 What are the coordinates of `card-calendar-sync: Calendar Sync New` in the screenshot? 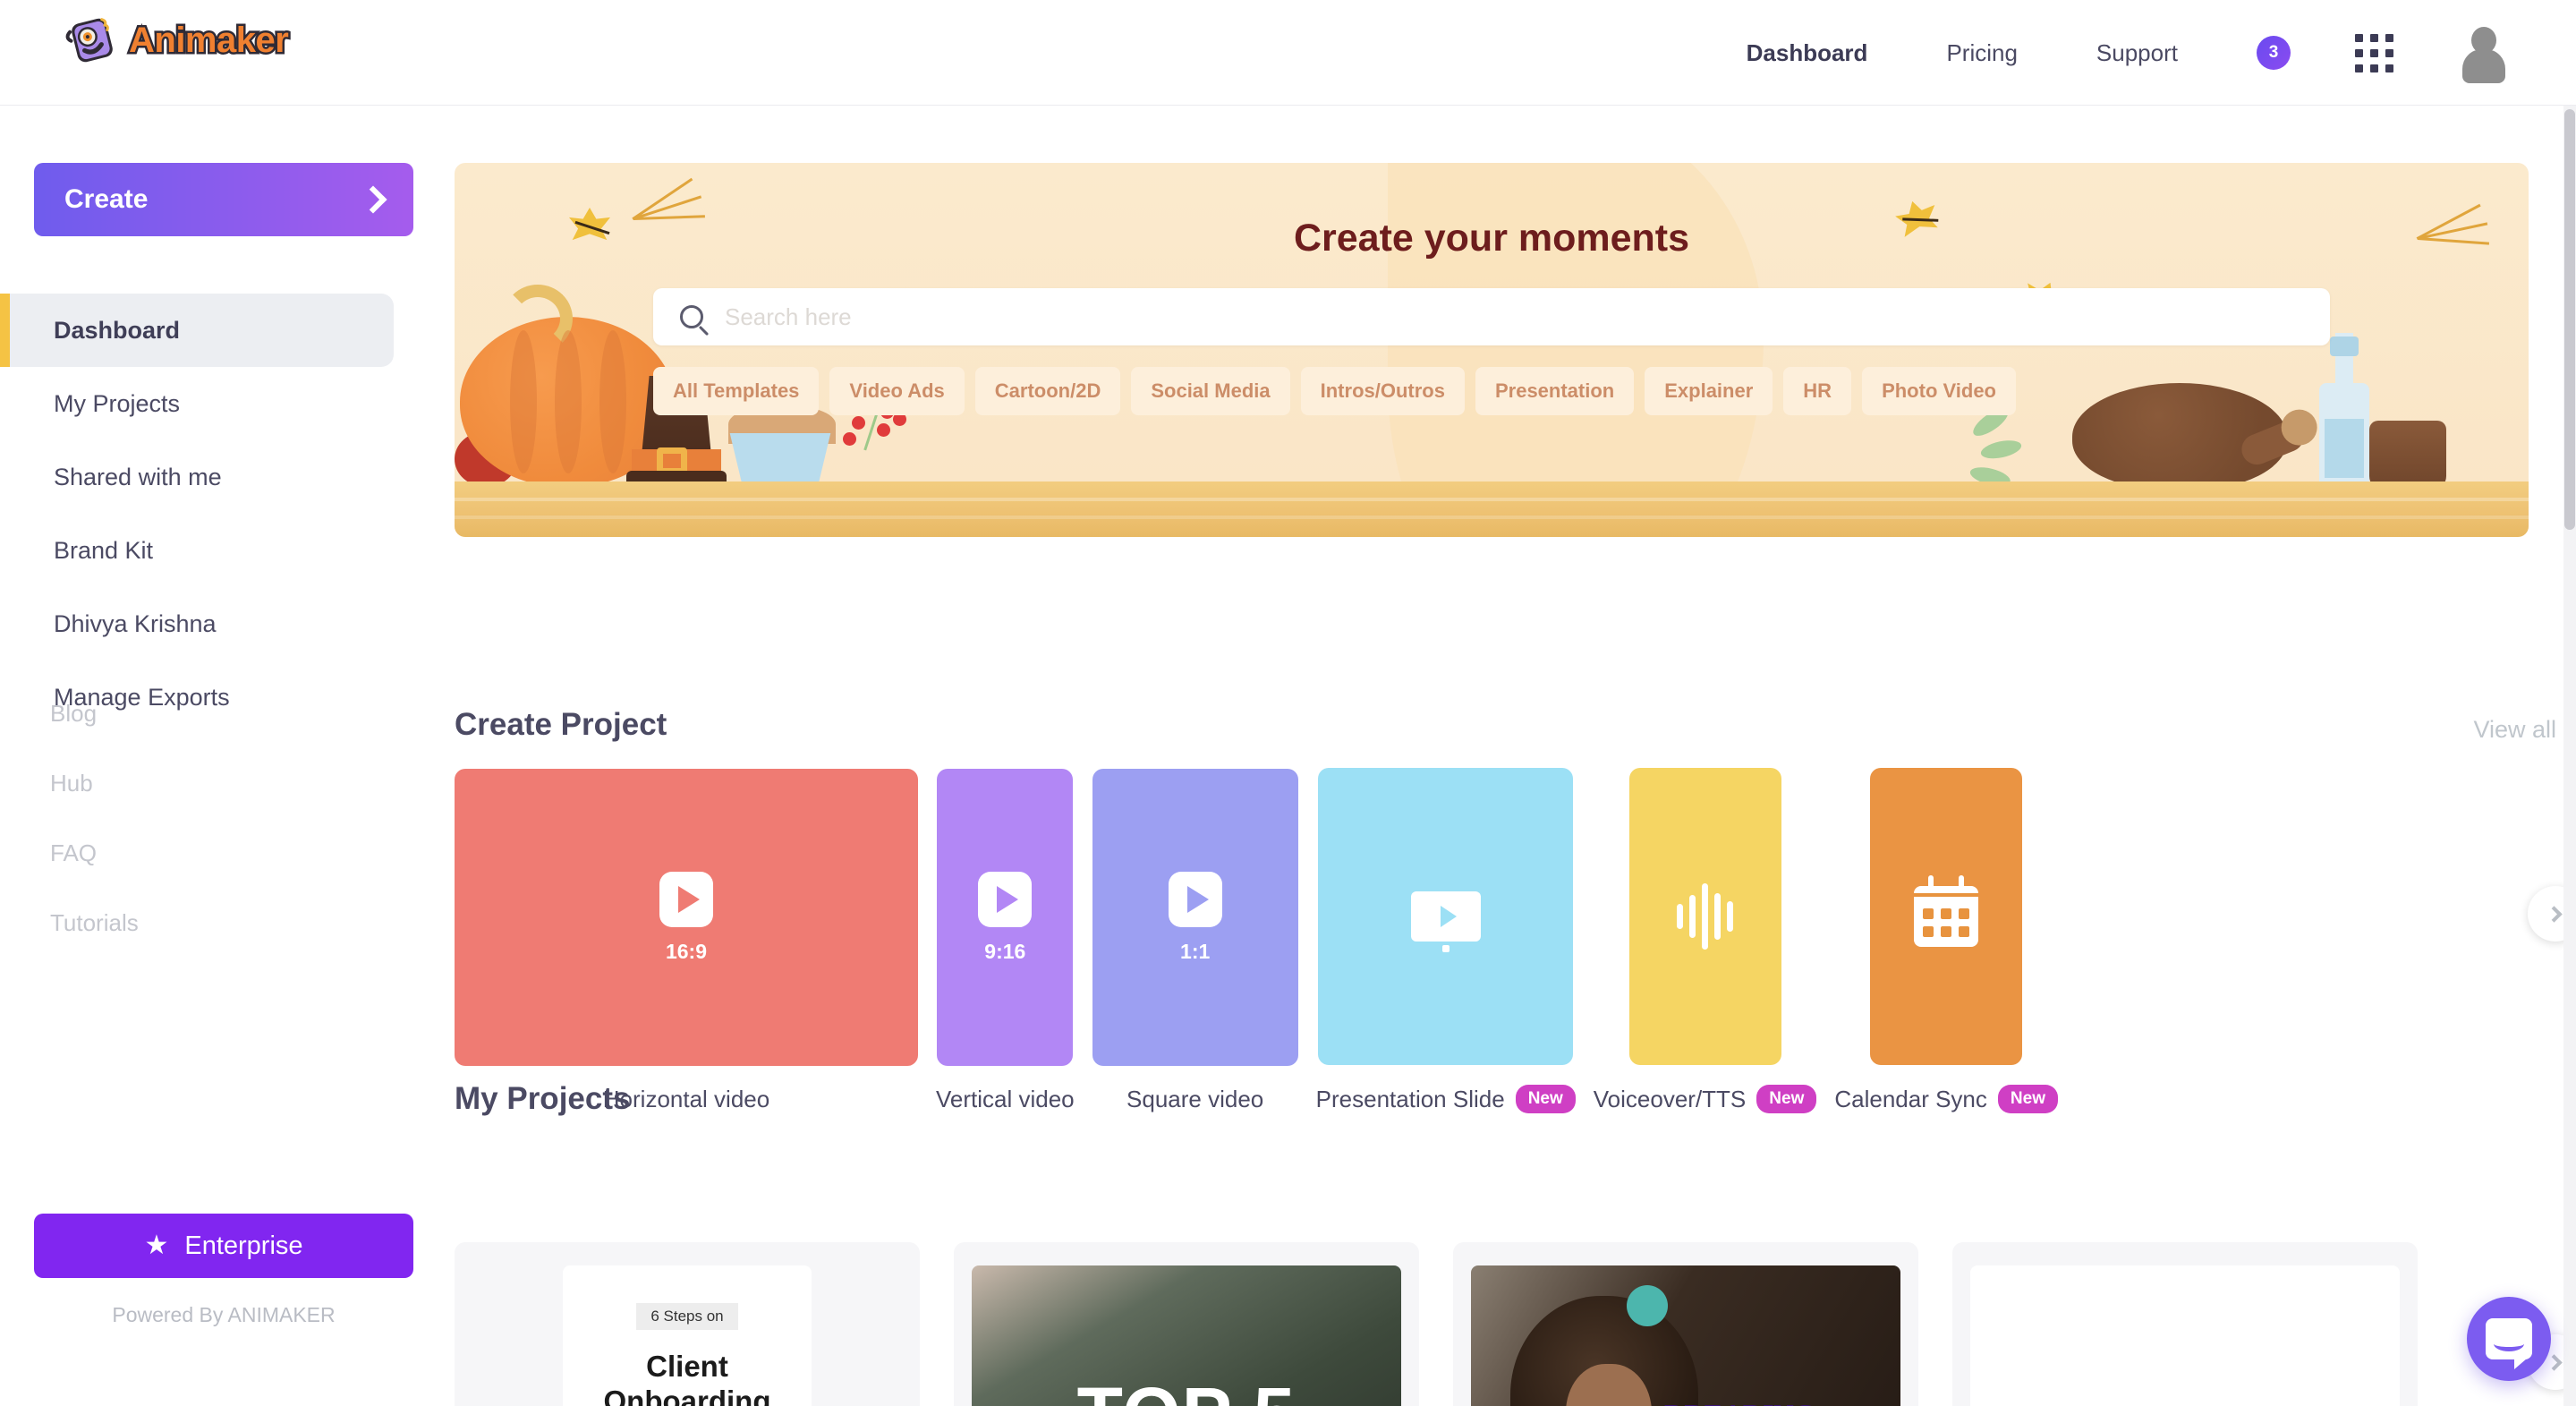 It's located at (1946, 941).